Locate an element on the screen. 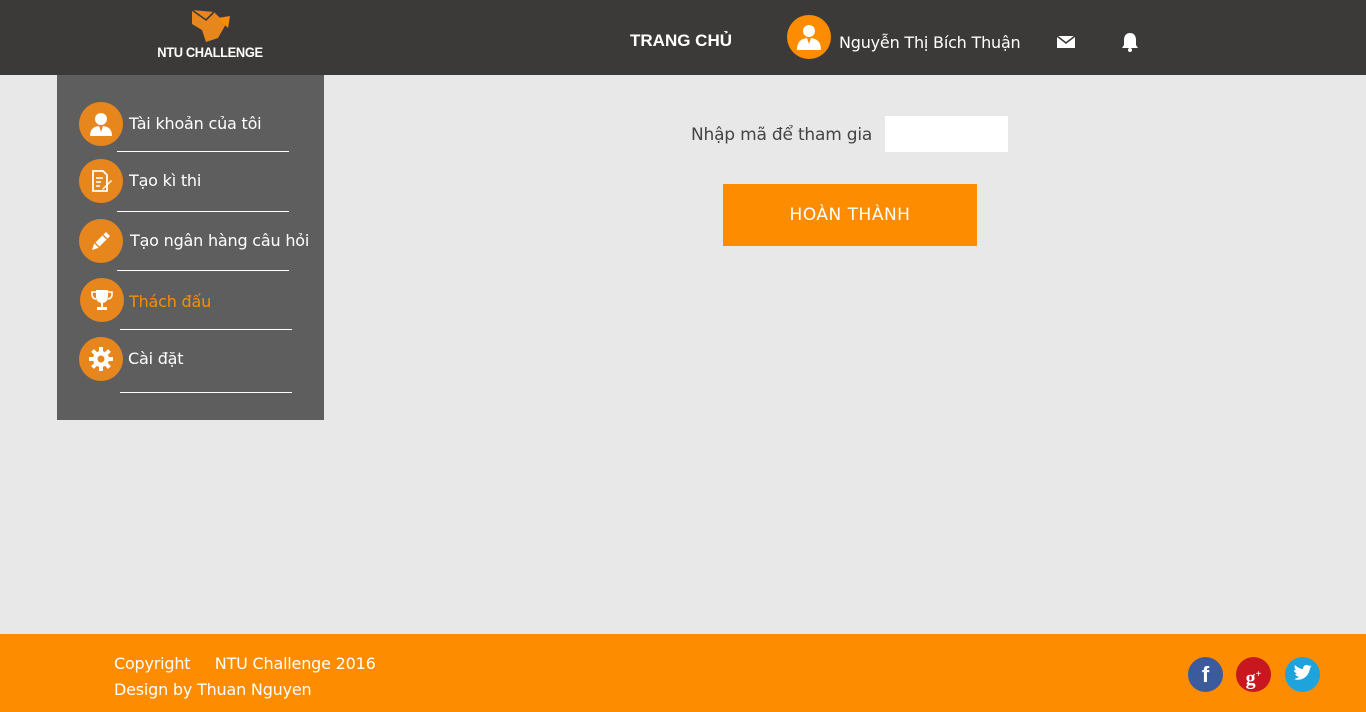  nav-home-link: TRANG CHỦ is located at coordinates (681, 41).